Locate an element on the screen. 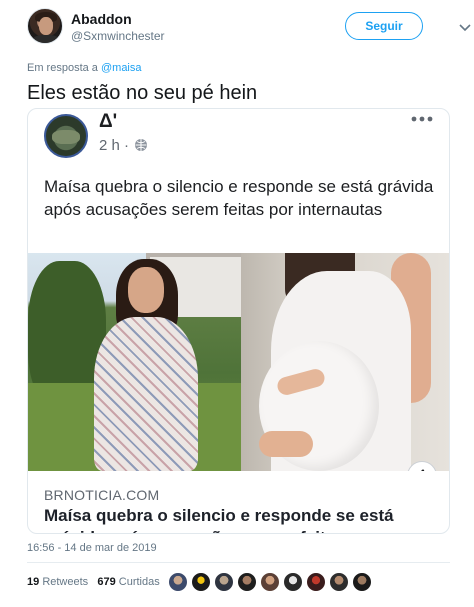 This screenshot has width=474, height=607. more-dots-icon is located at coordinates (422, 119).